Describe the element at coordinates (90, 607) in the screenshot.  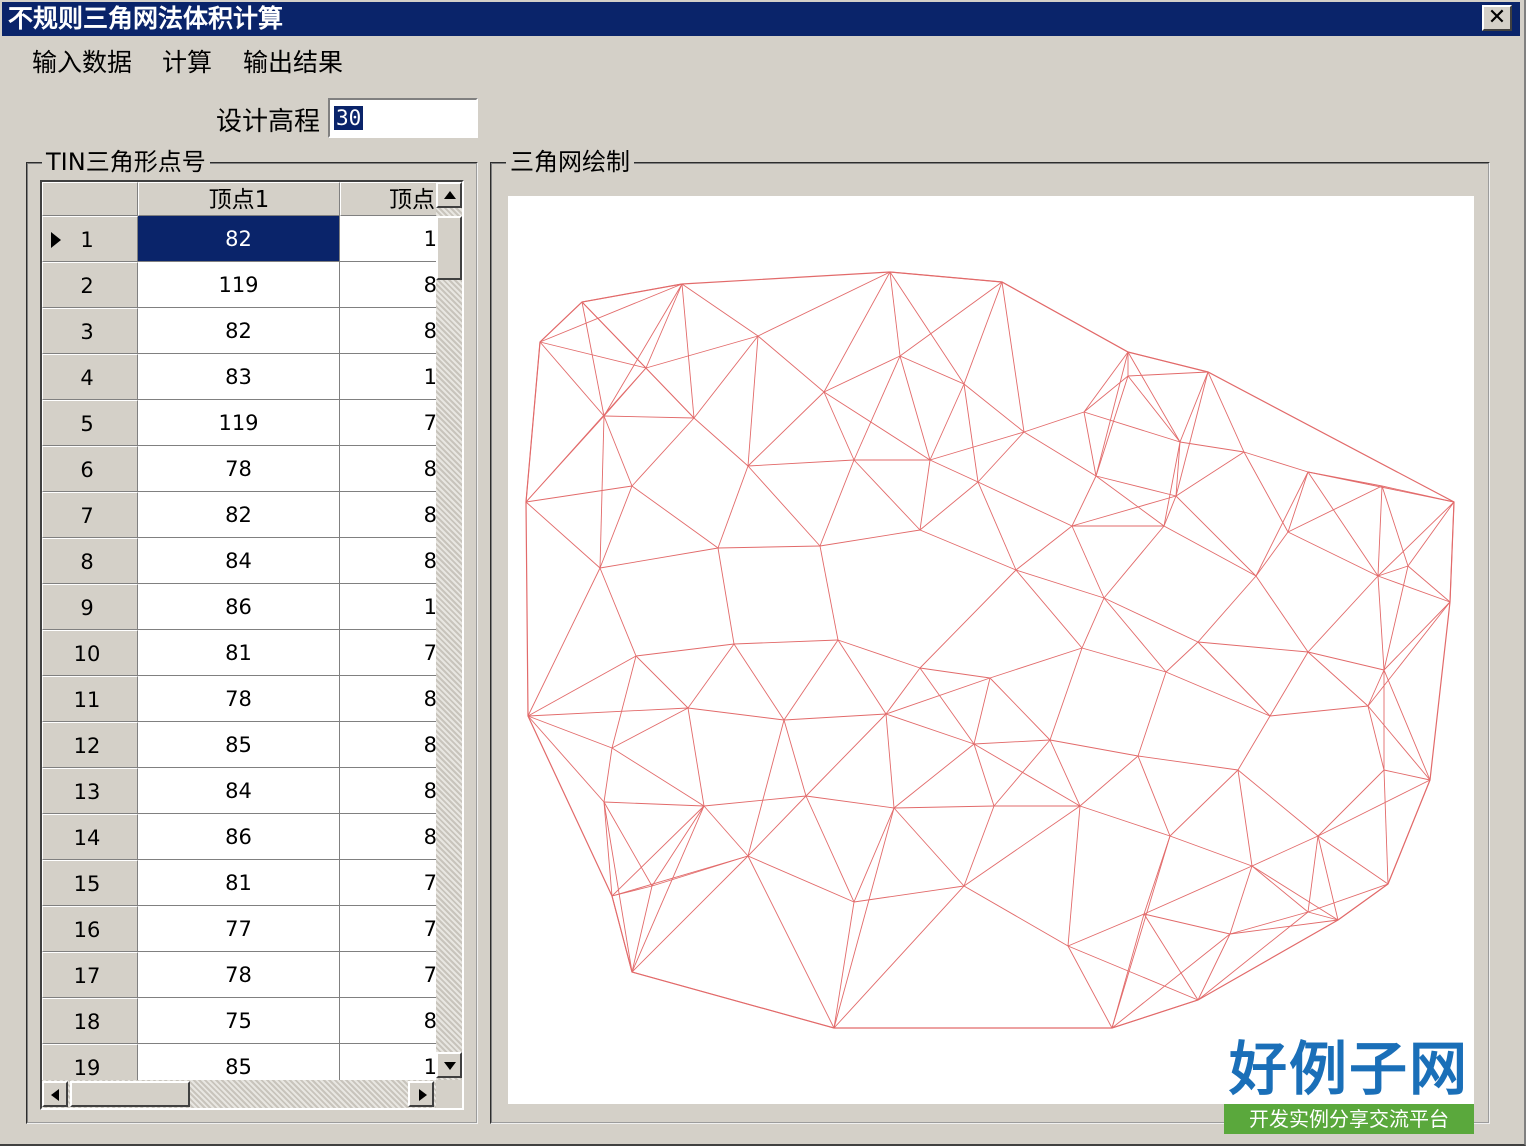
I see `row-header: 9` at that location.